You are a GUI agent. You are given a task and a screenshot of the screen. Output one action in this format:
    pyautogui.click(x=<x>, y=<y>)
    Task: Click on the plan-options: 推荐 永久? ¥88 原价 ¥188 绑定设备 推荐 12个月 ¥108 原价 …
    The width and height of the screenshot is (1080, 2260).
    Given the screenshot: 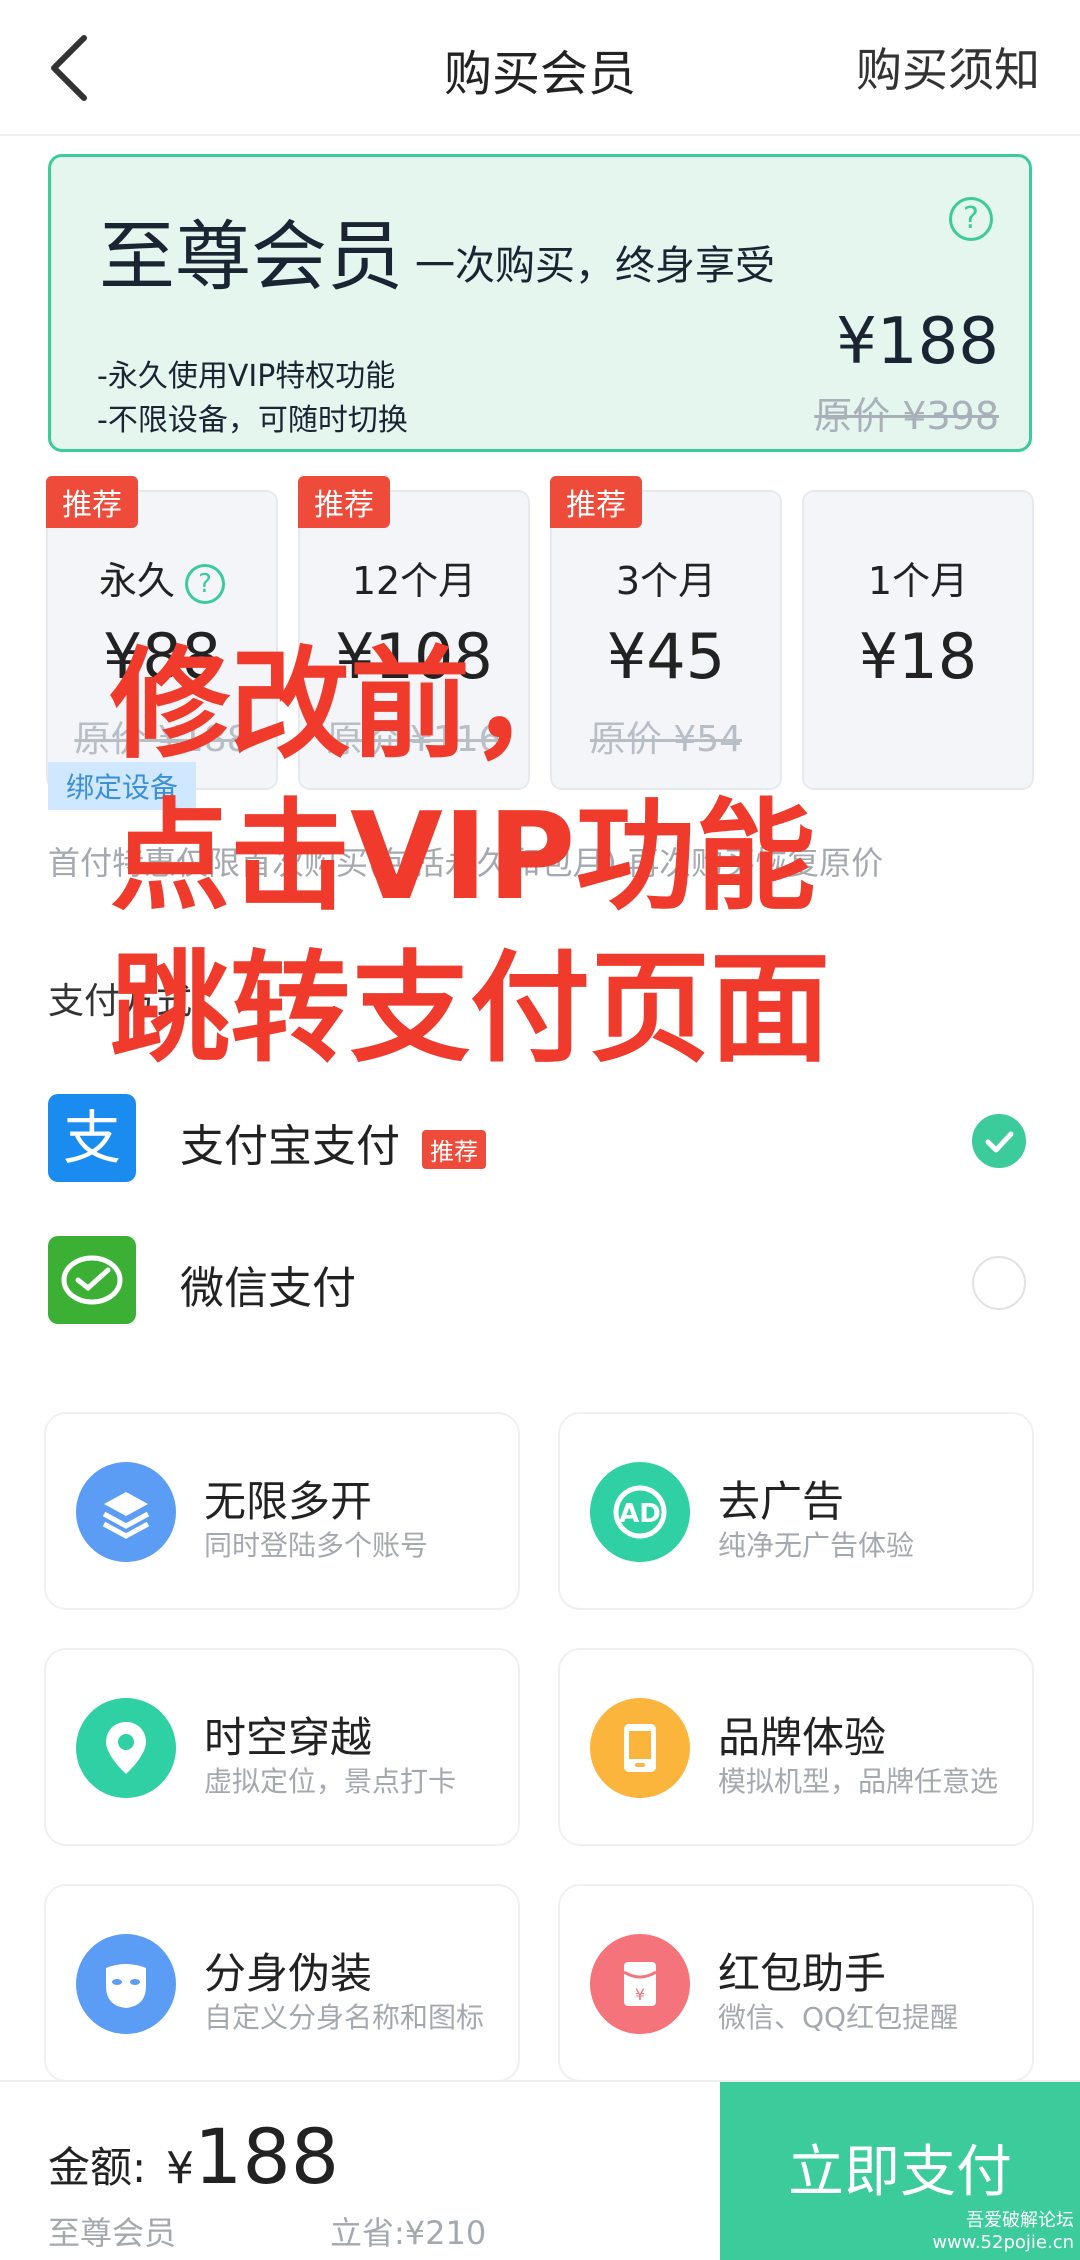 What is the action you would take?
    pyautogui.click(x=541, y=643)
    